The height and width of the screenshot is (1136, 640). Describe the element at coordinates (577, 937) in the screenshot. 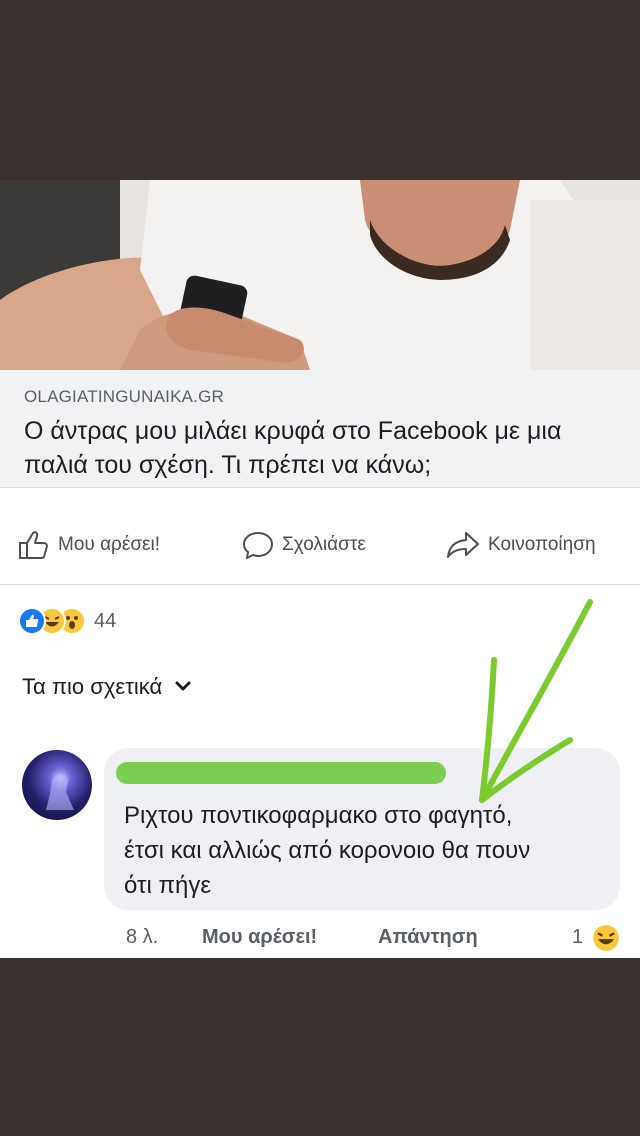

I see `comment-reaction-count: 1` at that location.